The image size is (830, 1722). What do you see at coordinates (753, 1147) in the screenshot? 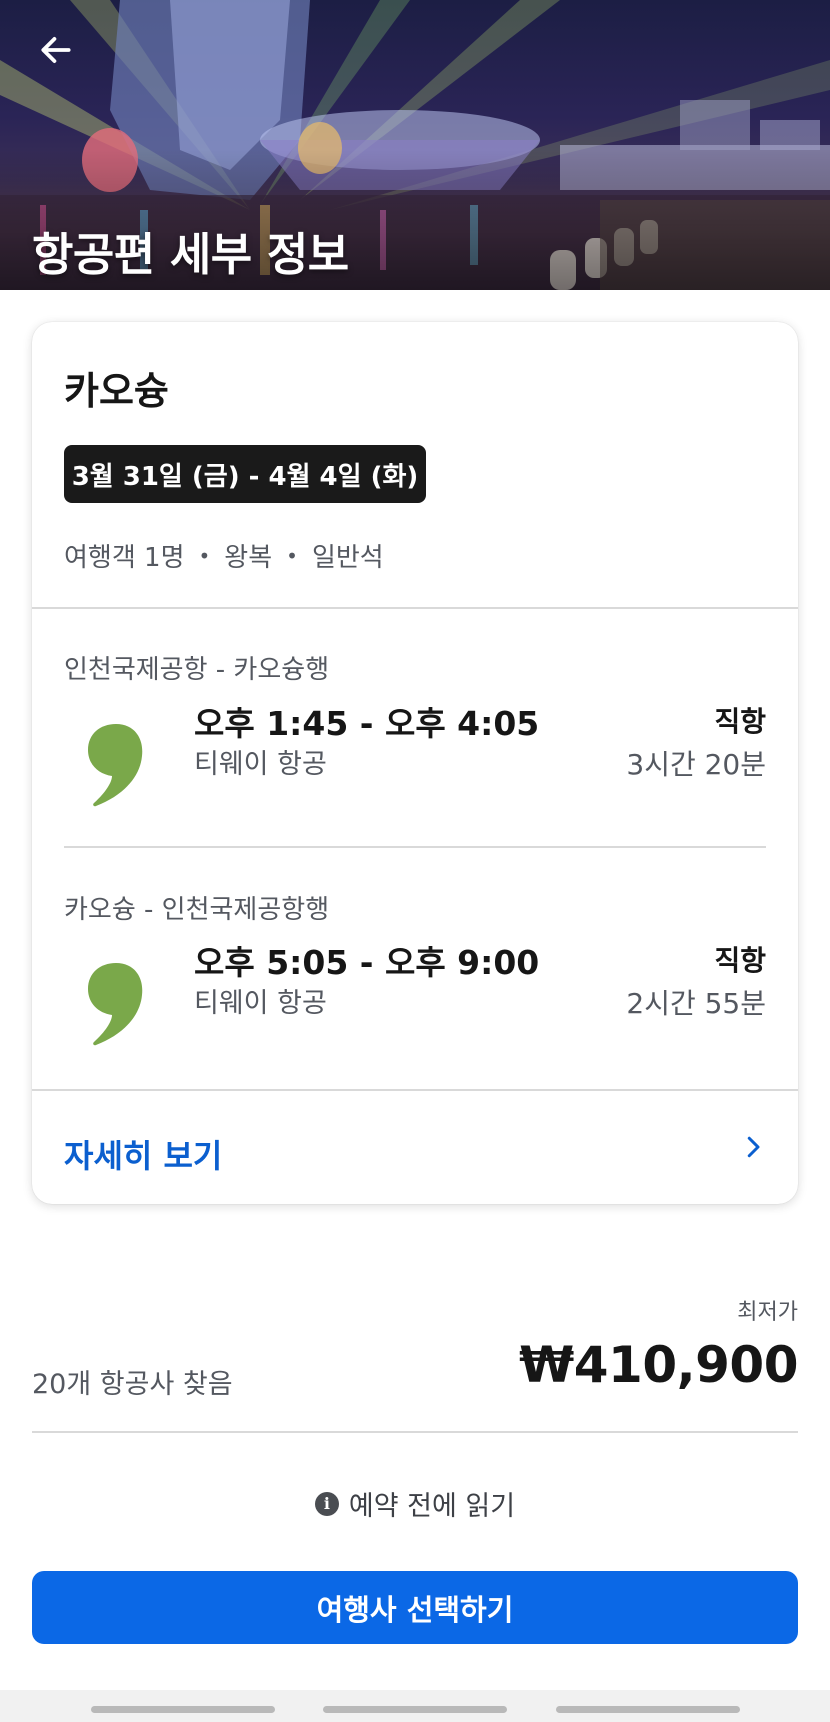
I see `chevron-right-icon` at bounding box center [753, 1147].